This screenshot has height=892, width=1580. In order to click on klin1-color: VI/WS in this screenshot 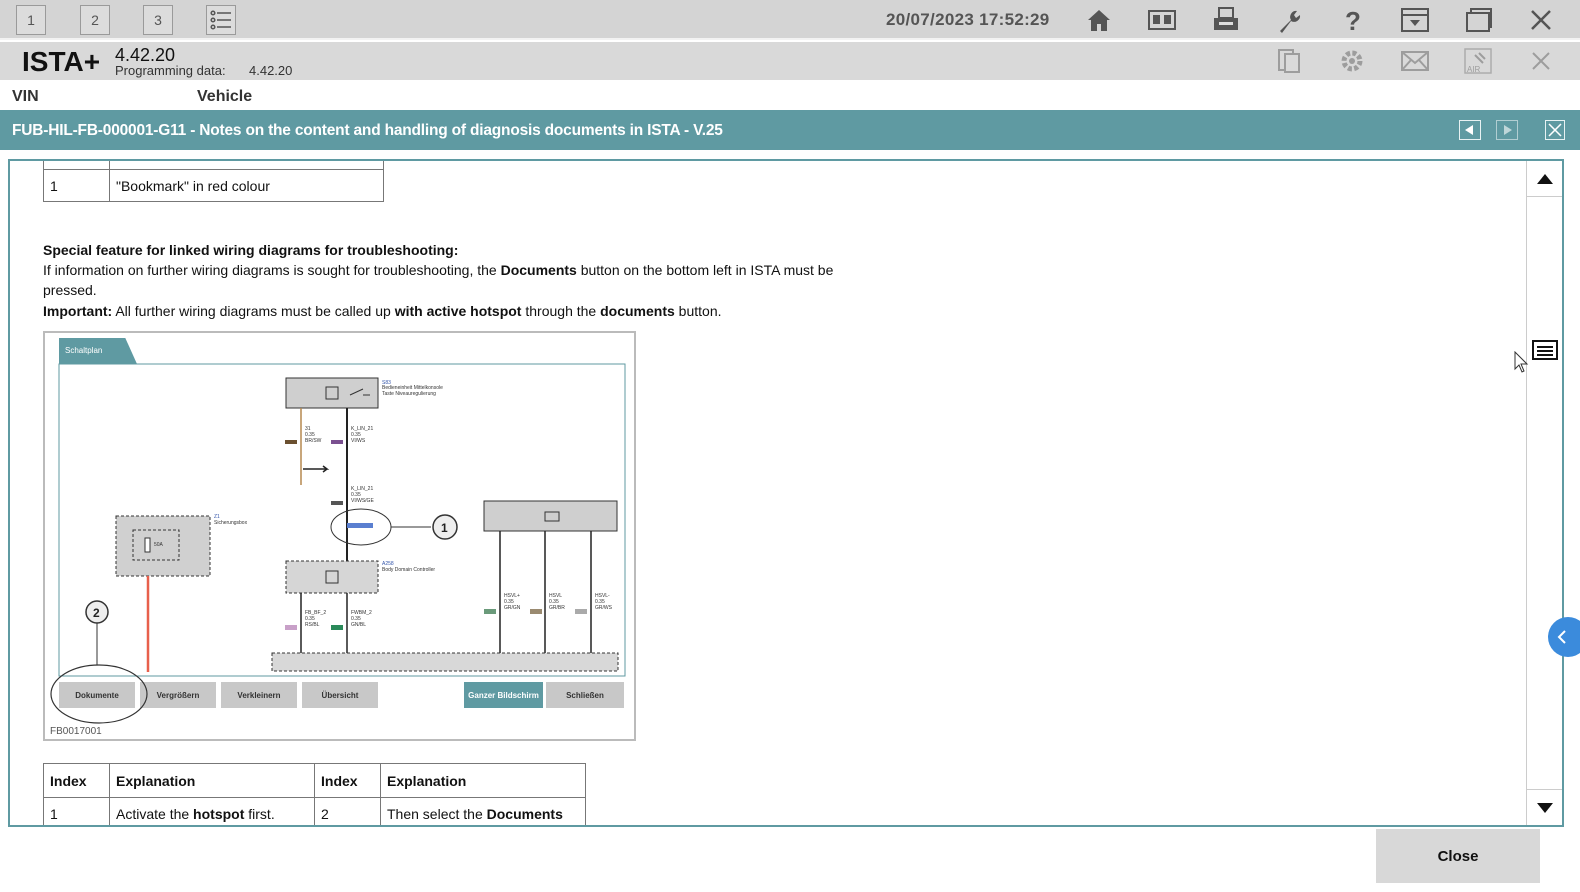, I will do `click(358, 441)`.